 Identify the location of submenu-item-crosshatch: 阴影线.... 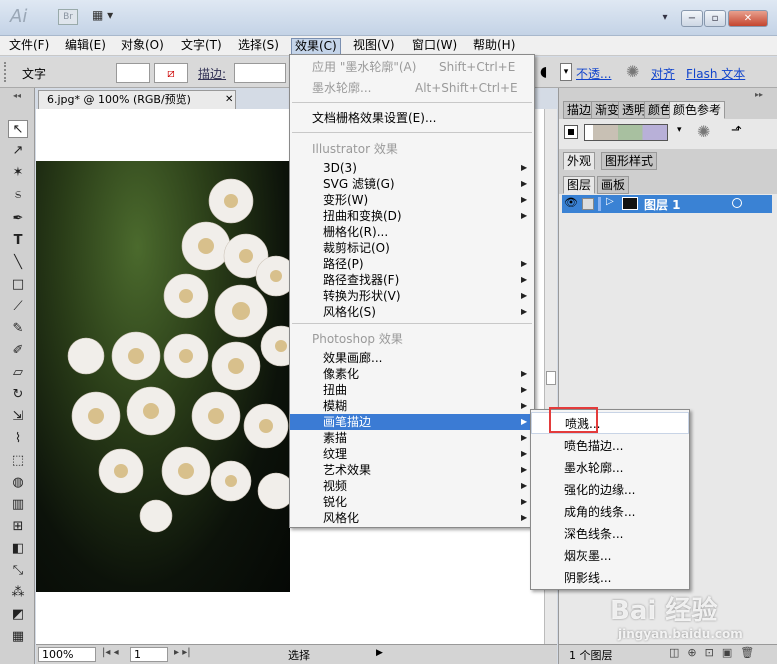
(610, 578).